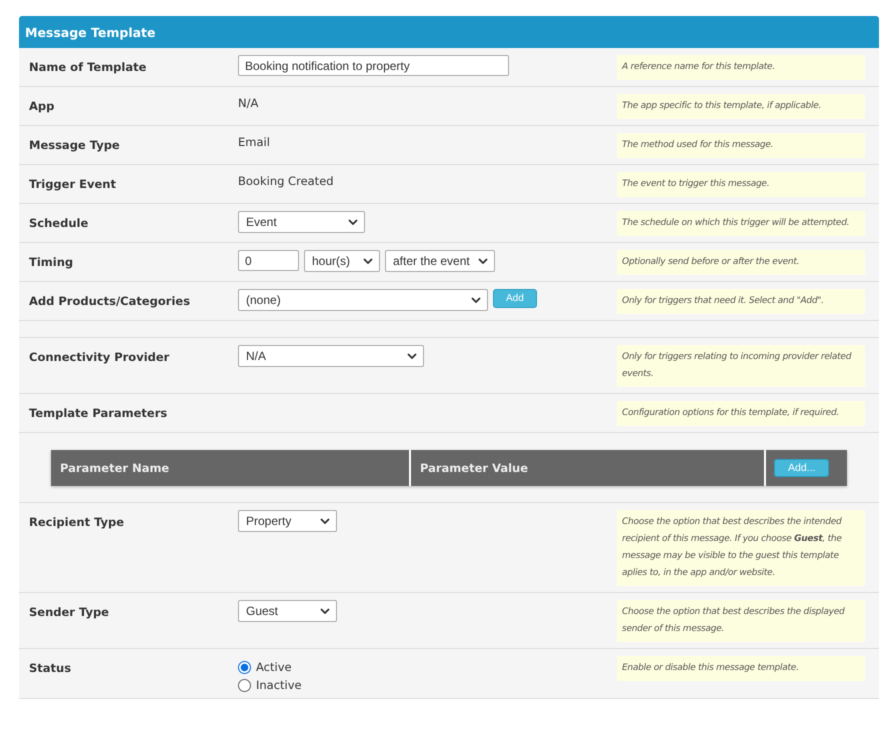 The height and width of the screenshot is (736, 890). What do you see at coordinates (286, 180) in the screenshot?
I see `field-value: Booking Created` at bounding box center [286, 180].